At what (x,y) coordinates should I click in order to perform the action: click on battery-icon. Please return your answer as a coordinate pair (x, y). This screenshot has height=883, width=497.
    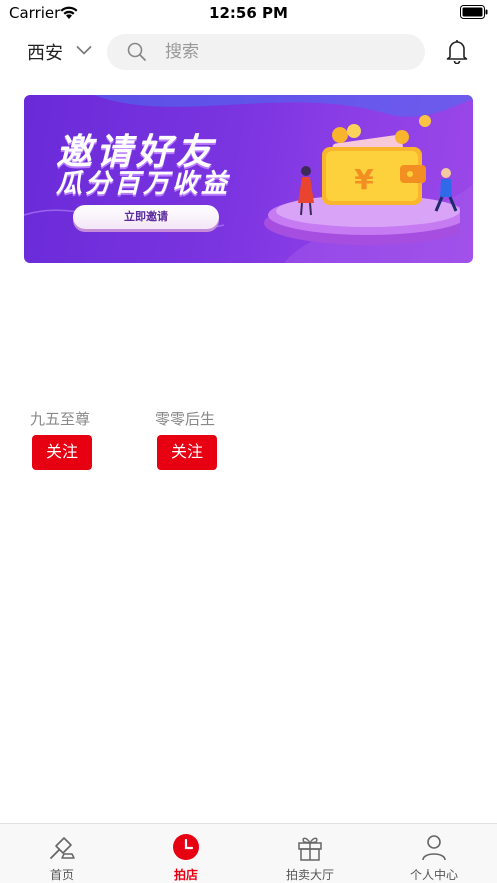
    Looking at the image, I should click on (474, 12).